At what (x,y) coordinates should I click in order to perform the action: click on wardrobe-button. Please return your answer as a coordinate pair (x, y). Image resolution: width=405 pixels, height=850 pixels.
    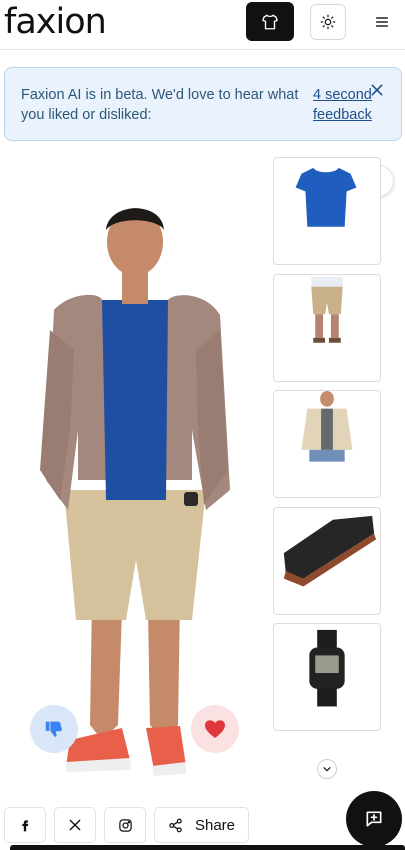
    Looking at the image, I should click on (270, 21).